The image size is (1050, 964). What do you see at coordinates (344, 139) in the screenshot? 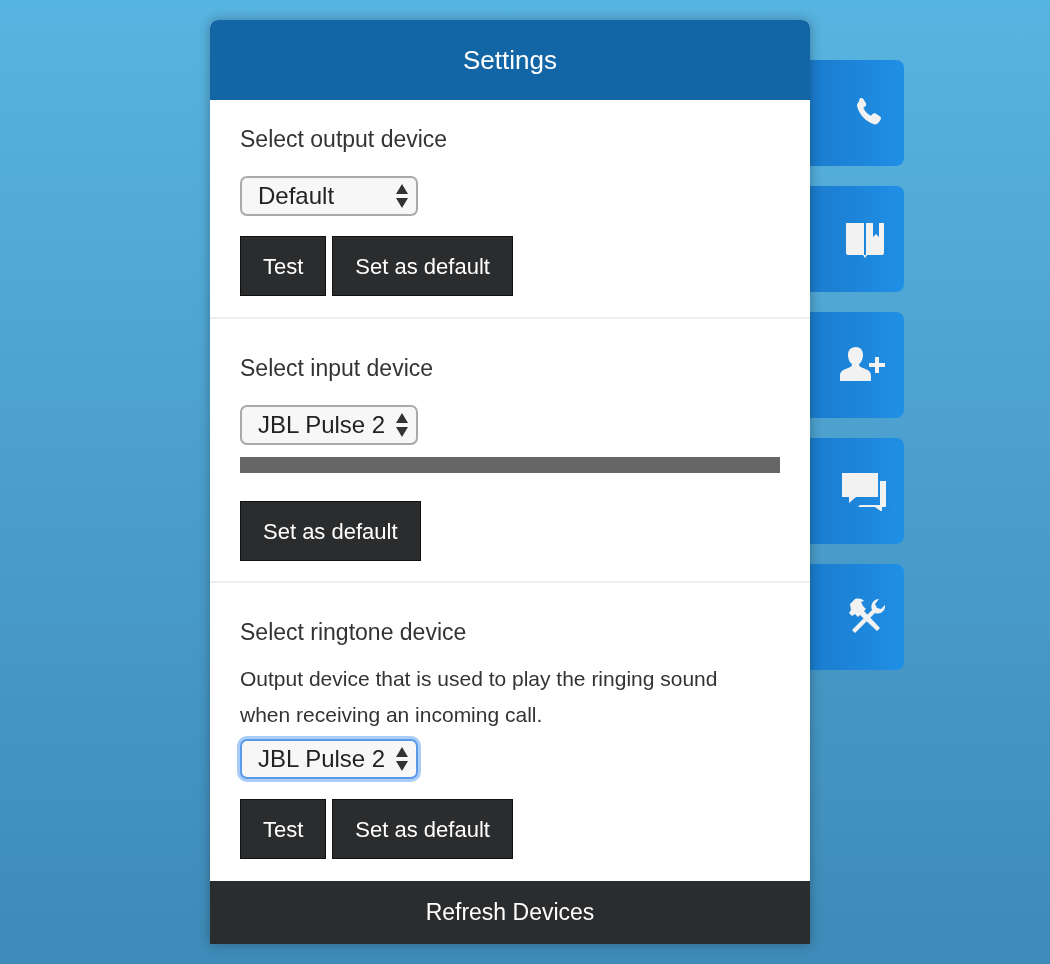
I see `section-label: Select output device` at bounding box center [344, 139].